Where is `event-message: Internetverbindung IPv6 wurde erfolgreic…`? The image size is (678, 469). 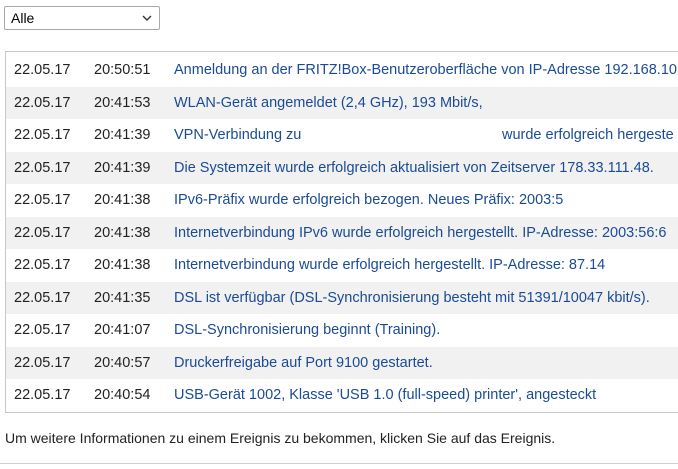 event-message: Internetverbindung IPv6 wurde erfolgreic… is located at coordinates (420, 233).